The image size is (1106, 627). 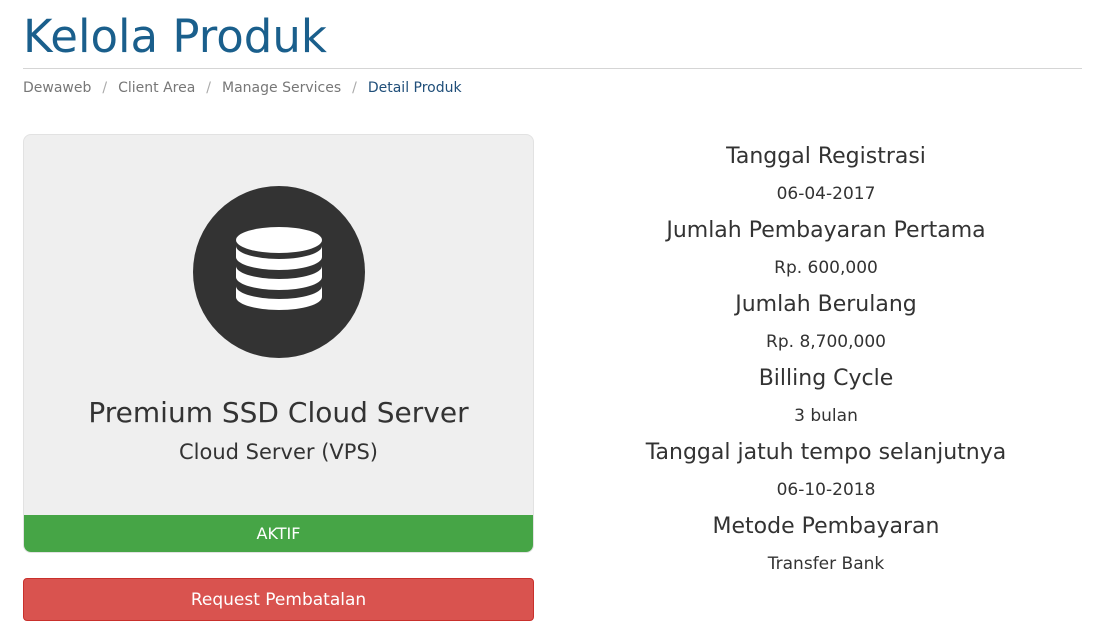 What do you see at coordinates (826, 378) in the screenshot?
I see `detail-label: Billing Cycle` at bounding box center [826, 378].